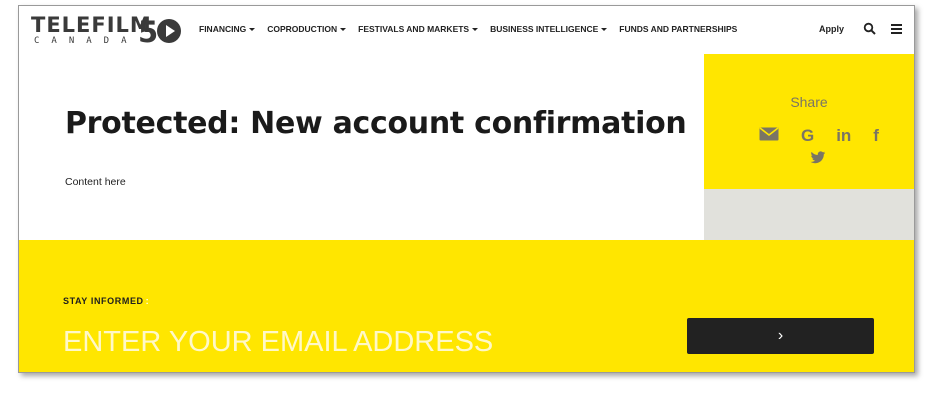  What do you see at coordinates (876, 136) in the screenshot?
I see `facebook-icon: f` at bounding box center [876, 136].